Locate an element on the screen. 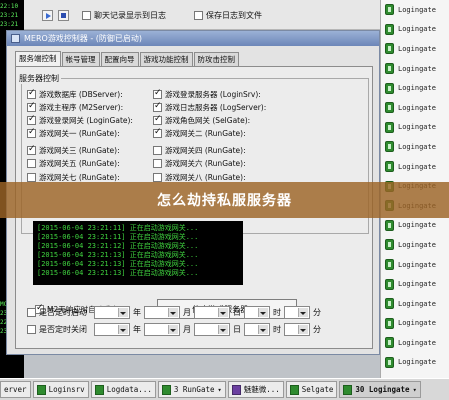 The width and height of the screenshot is (449, 400). tab-account: 帐号管理 is located at coordinates (80, 59).